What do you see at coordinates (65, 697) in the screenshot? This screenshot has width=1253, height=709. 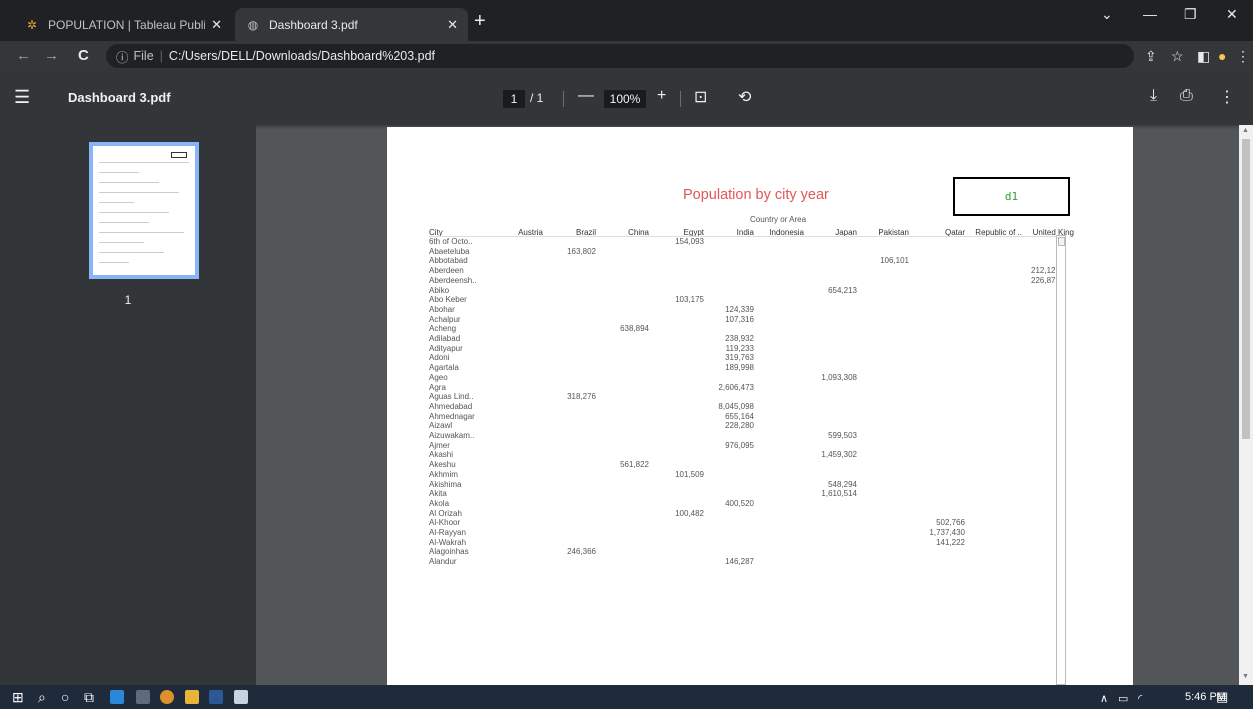 I see `cortana-icon: ○` at bounding box center [65, 697].